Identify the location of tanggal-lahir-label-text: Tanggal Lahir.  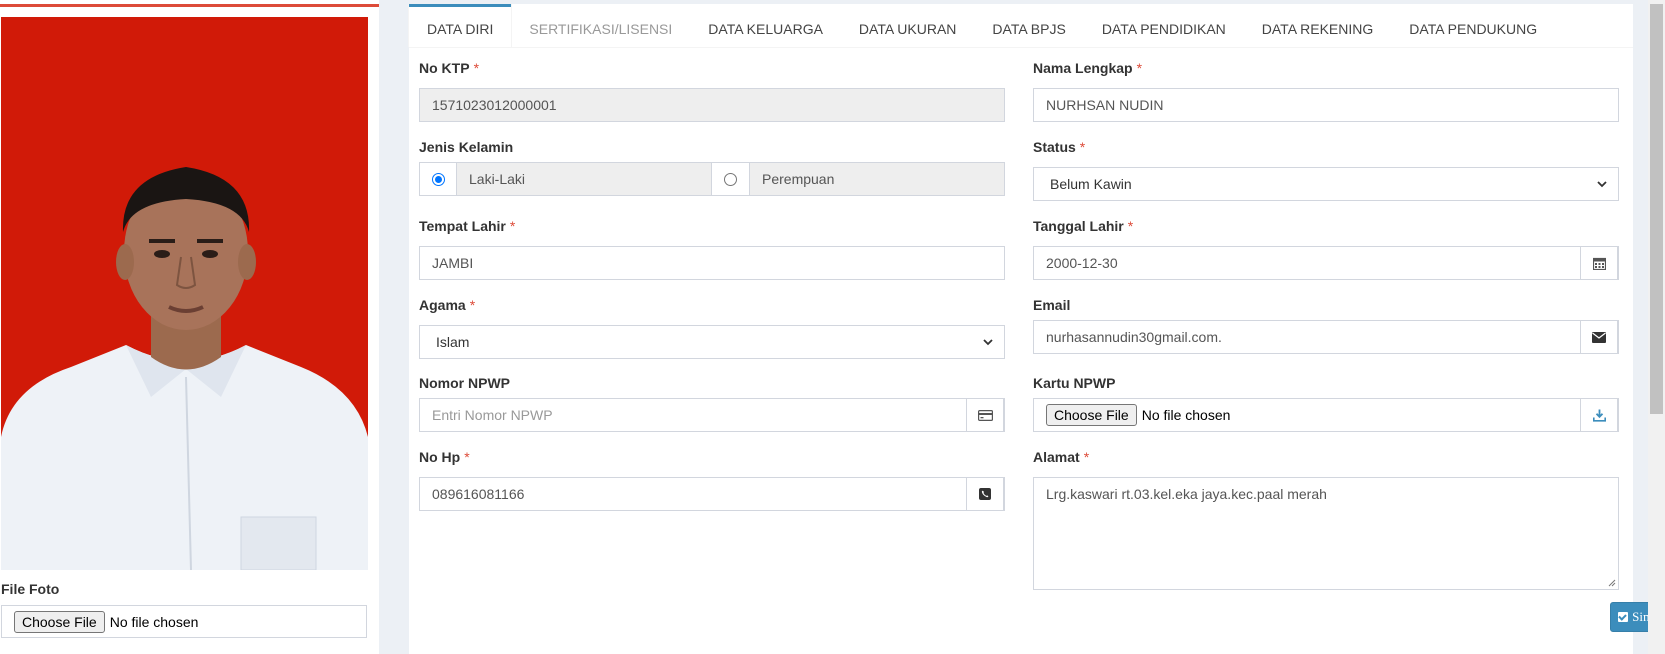
(1078, 226).